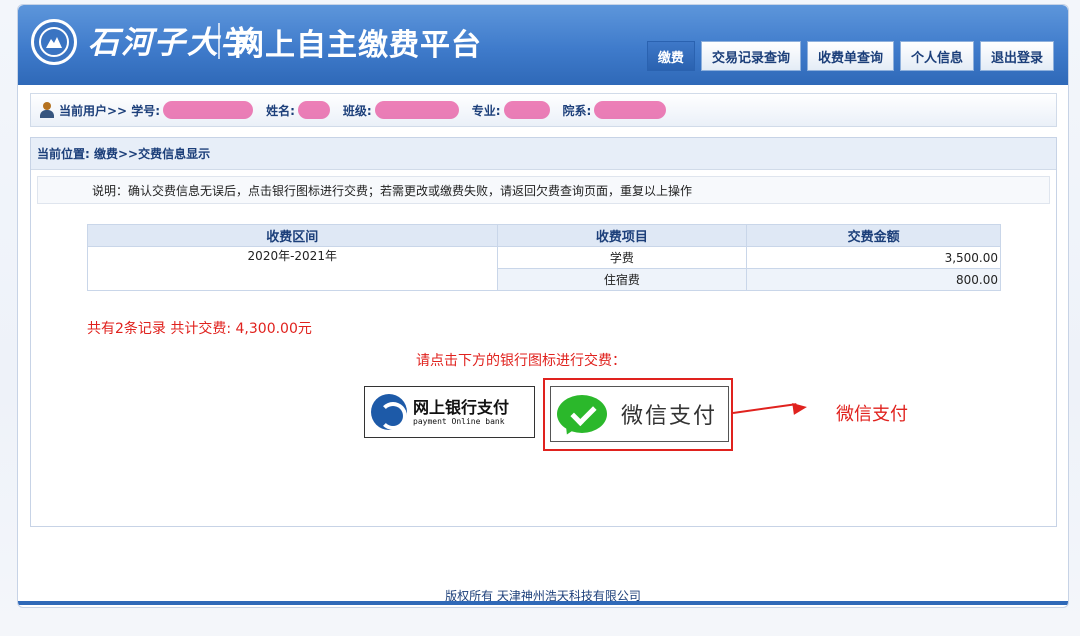  I want to click on user-icon, so click(47, 110).